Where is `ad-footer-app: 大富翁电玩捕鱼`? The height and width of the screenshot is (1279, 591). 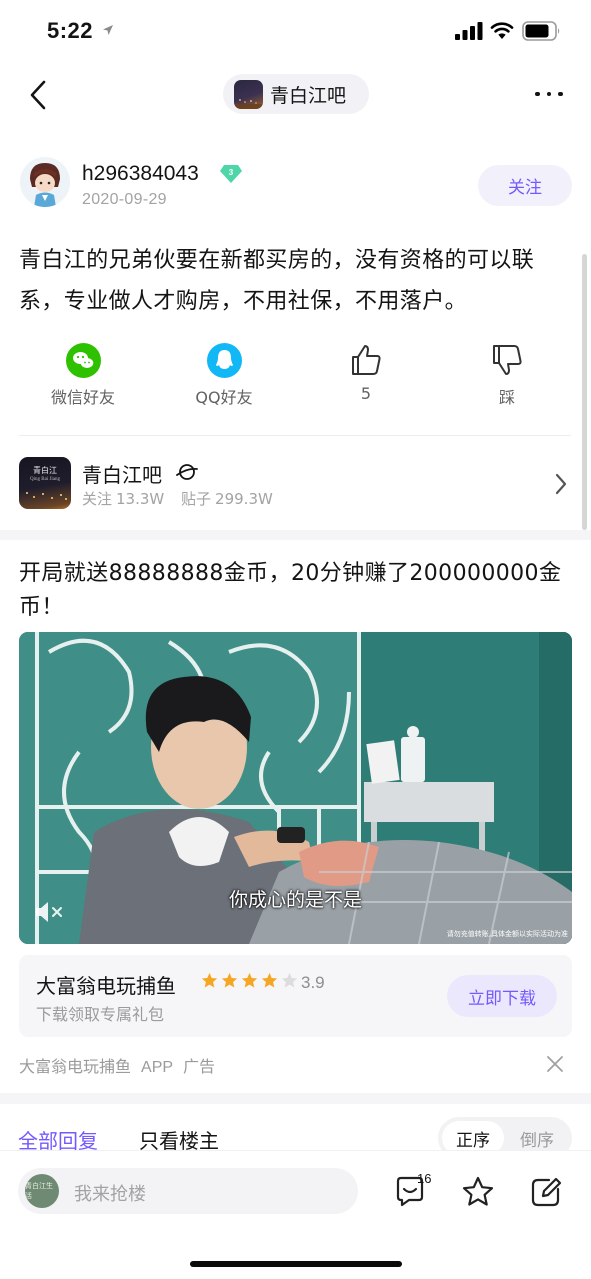 ad-footer-app: 大富翁电玩捕鱼 is located at coordinates (75, 1066).